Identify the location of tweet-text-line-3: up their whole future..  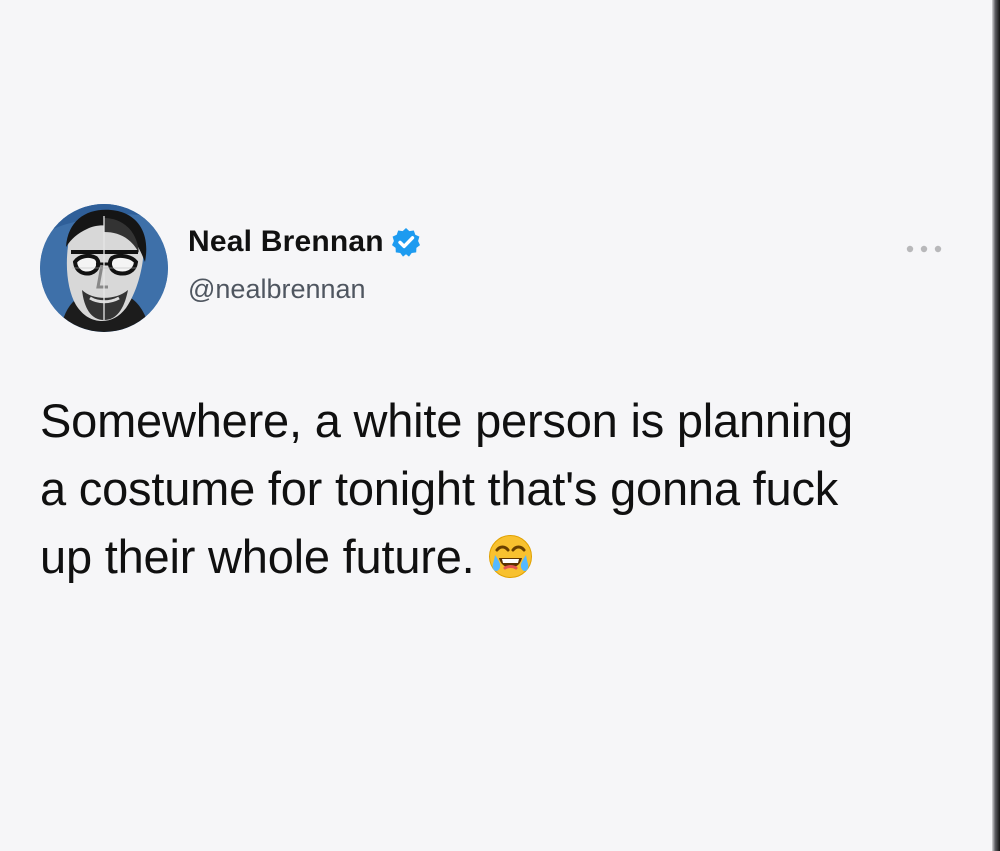
(510, 557).